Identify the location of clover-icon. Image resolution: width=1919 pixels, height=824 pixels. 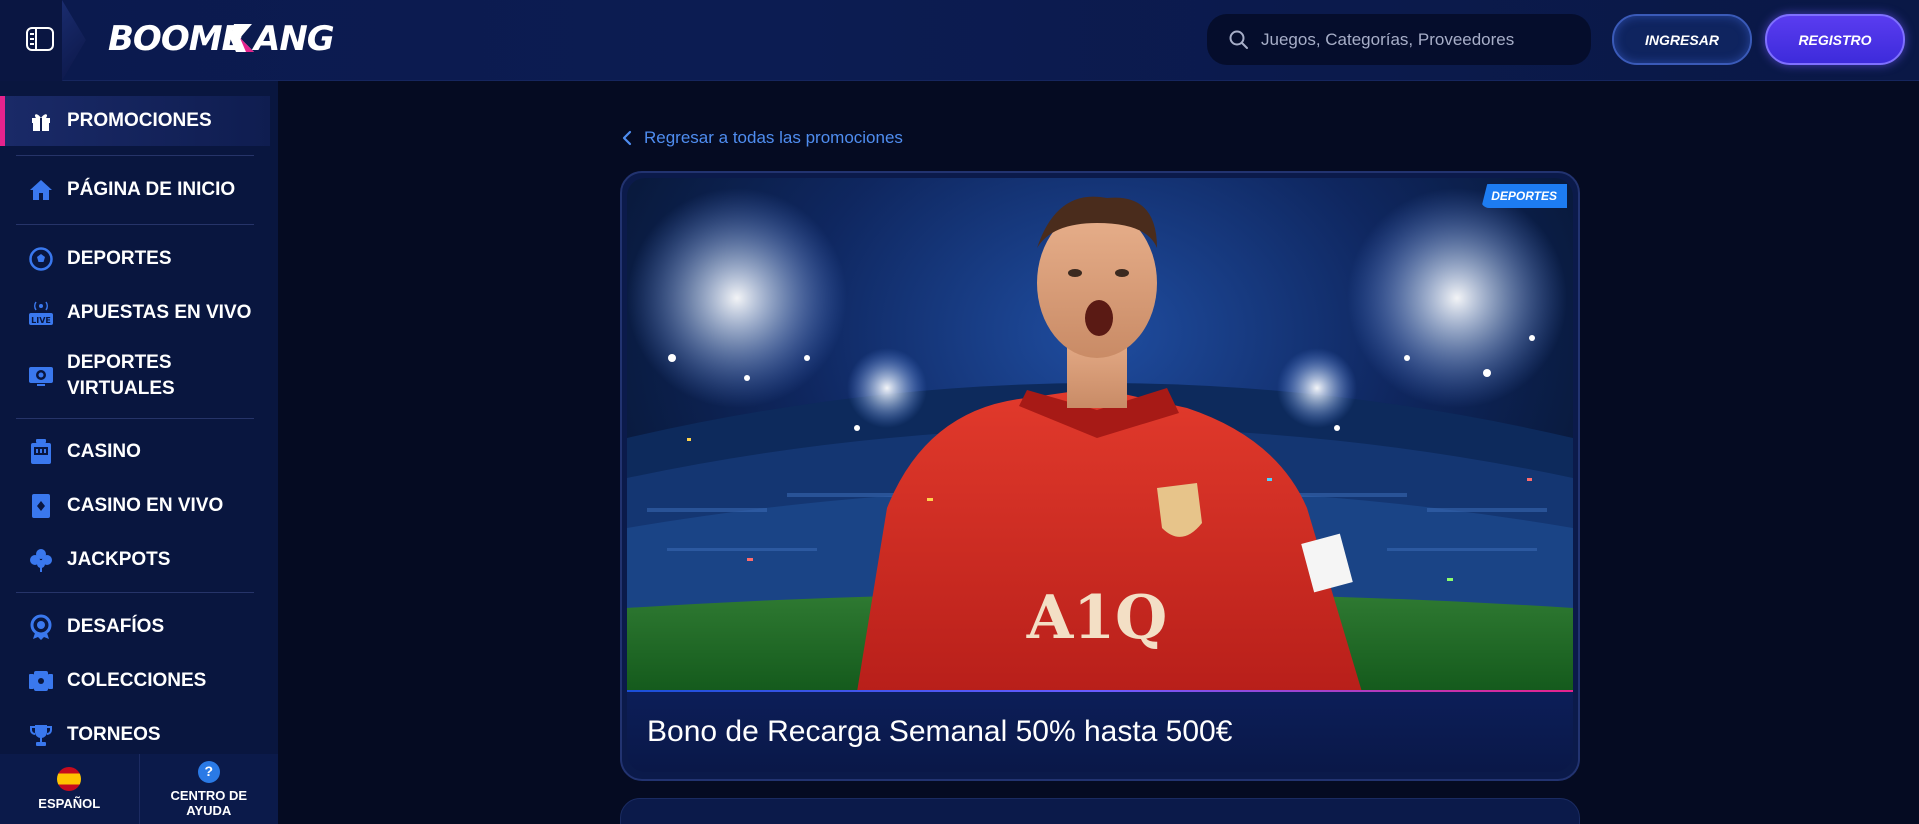
(41, 560).